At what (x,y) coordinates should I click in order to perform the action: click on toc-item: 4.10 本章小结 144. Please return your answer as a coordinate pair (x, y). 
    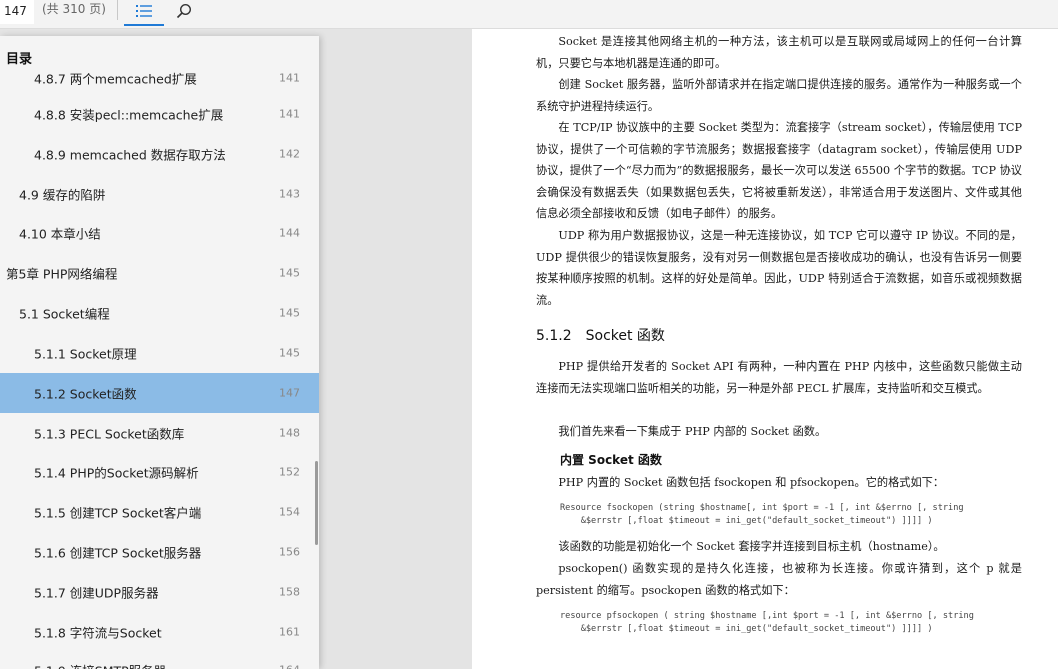
    Looking at the image, I should click on (159, 233).